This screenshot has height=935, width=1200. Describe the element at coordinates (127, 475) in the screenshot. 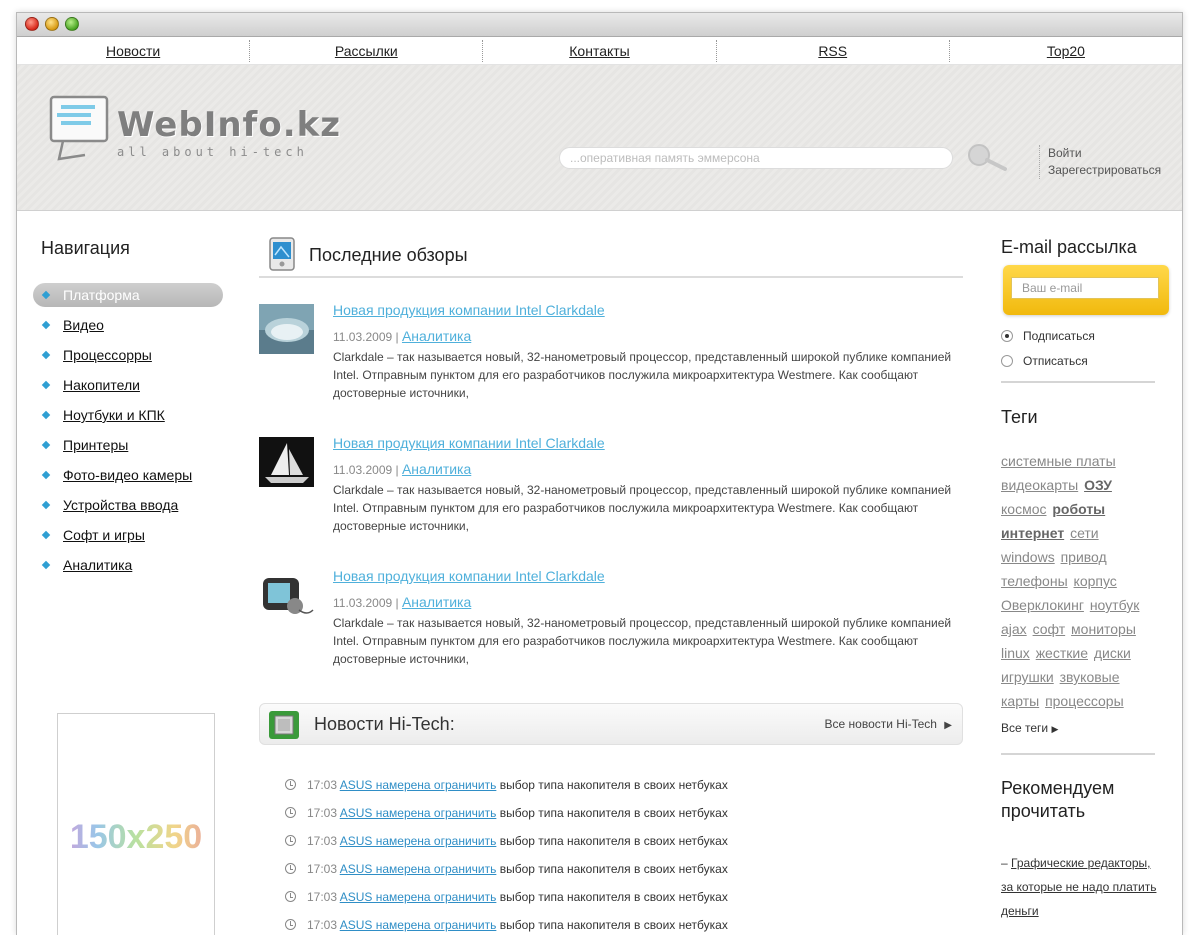

I see `nav-item-label: Фото-видео камеры` at that location.